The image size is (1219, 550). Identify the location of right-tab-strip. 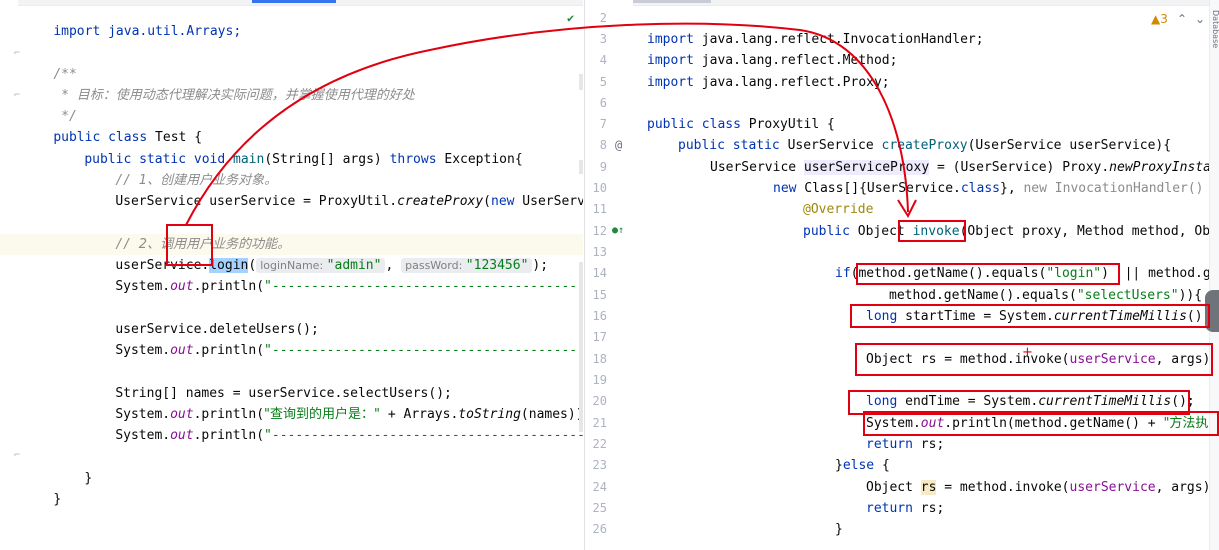
(902, 3).